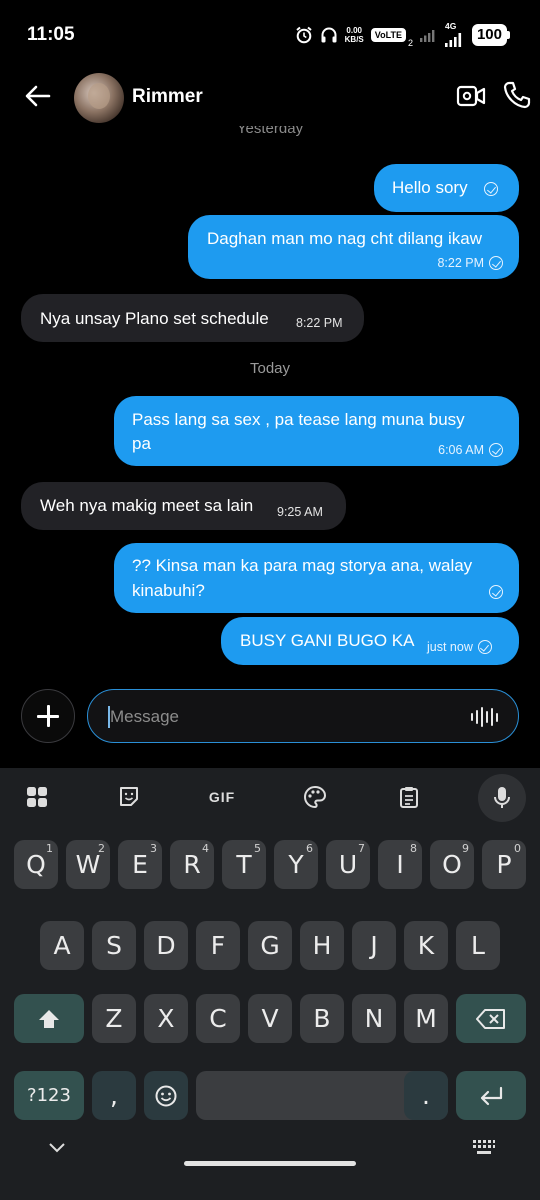 Image resolution: width=540 pixels, height=1200 pixels. Describe the element at coordinates (470, 450) in the screenshot. I see `message-meta: 6:06 AM` at that location.